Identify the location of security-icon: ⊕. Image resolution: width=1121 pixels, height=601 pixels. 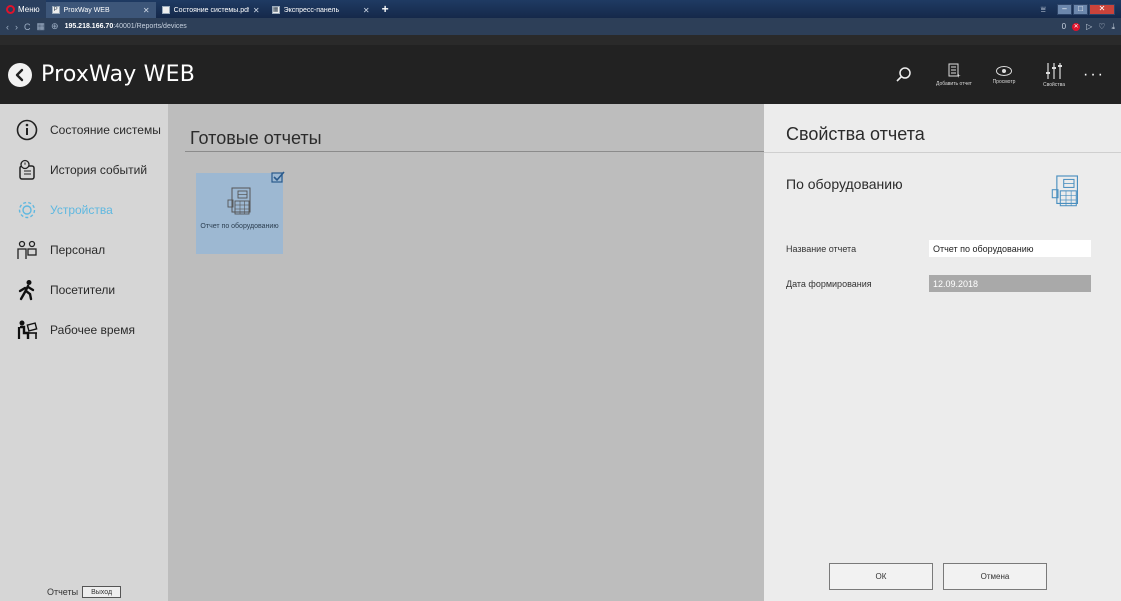
(55, 26).